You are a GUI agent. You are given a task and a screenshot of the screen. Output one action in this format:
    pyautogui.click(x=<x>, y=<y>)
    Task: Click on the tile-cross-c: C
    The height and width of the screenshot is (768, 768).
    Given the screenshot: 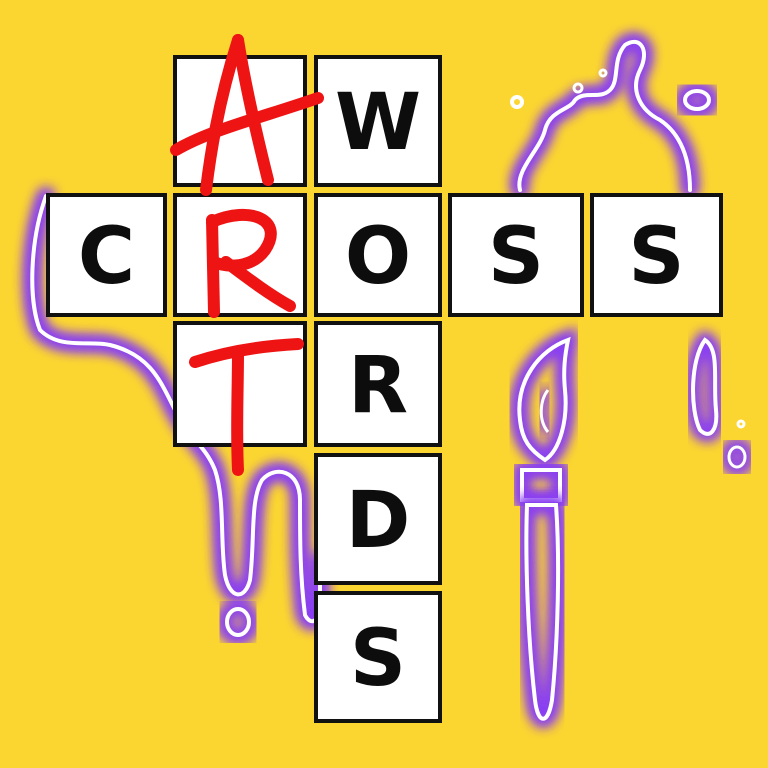 What is the action you would take?
    pyautogui.click(x=106, y=255)
    